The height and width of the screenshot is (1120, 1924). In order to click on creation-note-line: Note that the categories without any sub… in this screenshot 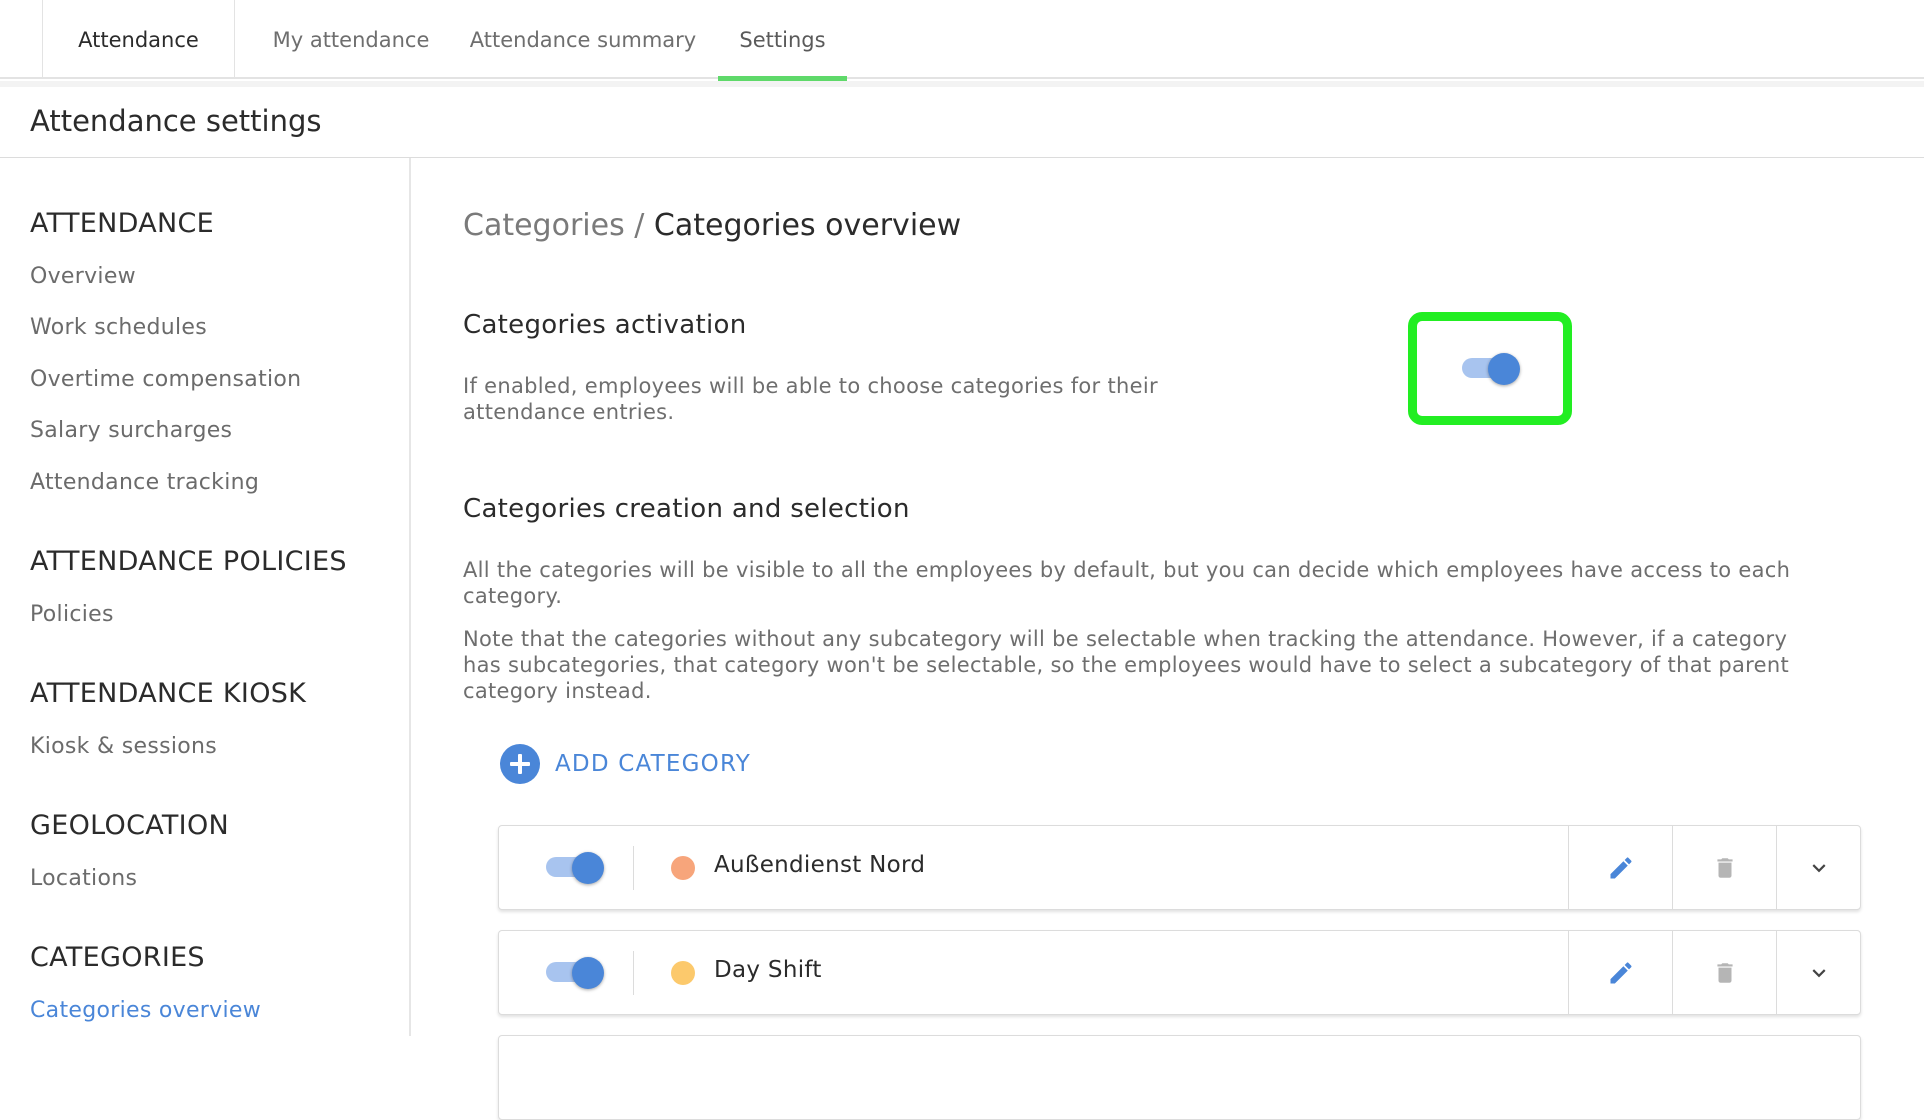, I will do `click(1125, 639)`.